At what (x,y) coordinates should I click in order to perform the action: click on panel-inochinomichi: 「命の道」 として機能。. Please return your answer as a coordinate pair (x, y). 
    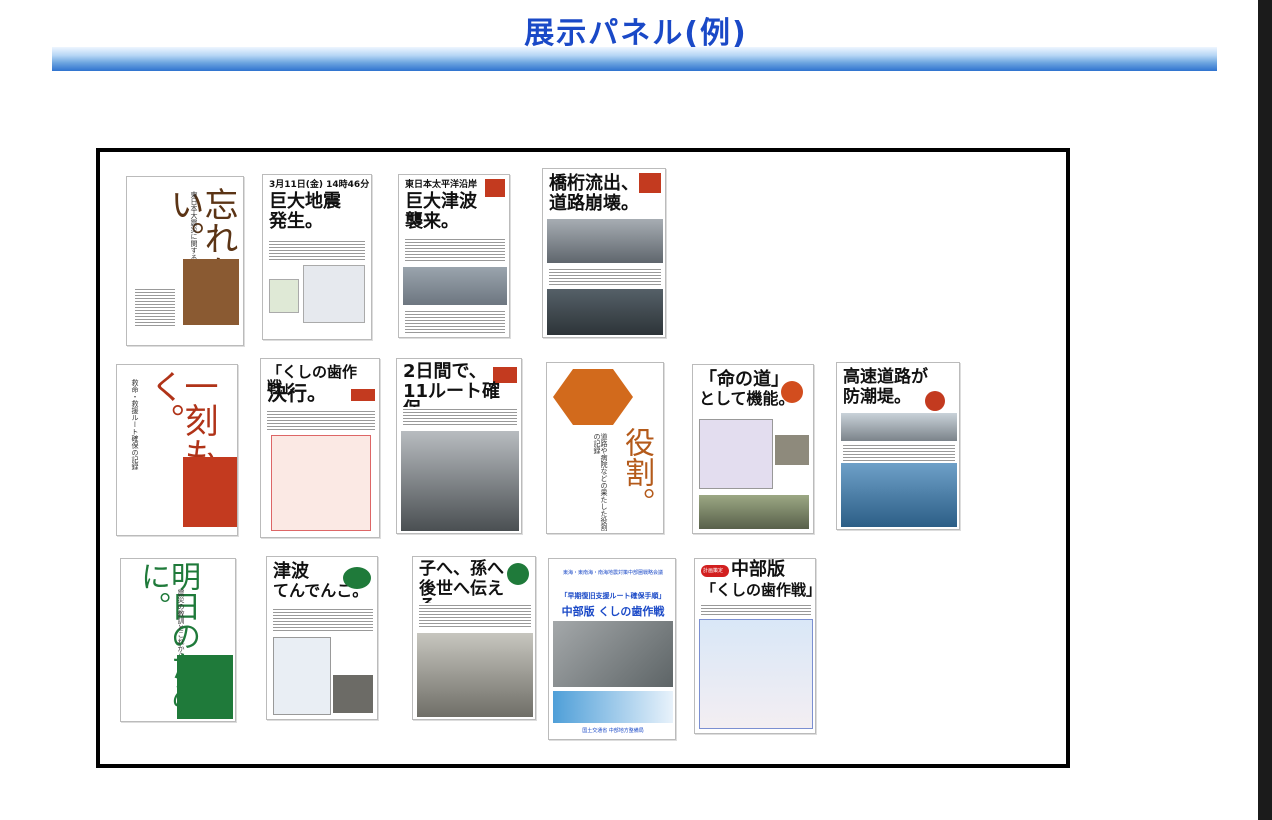
    Looking at the image, I should click on (753, 449).